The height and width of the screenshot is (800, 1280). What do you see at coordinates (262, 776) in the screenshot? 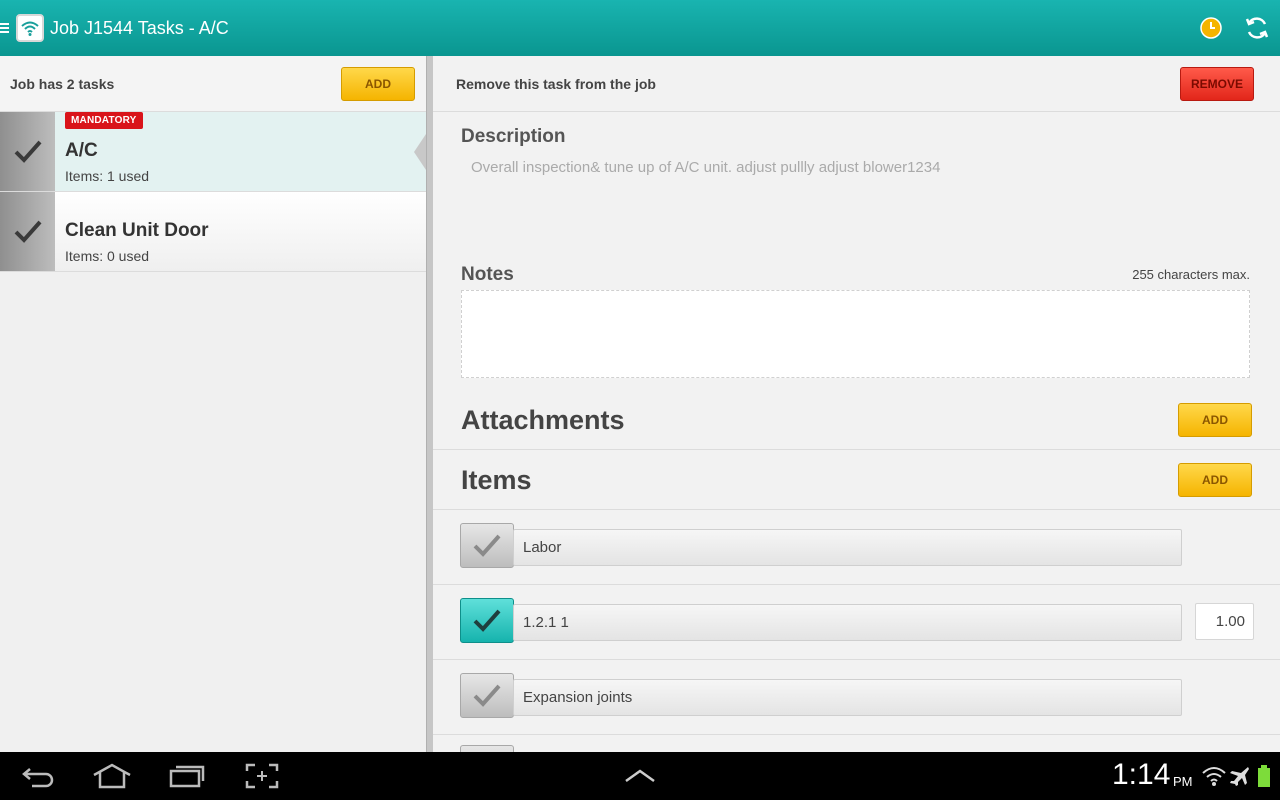
I see `screenshot-icon` at bounding box center [262, 776].